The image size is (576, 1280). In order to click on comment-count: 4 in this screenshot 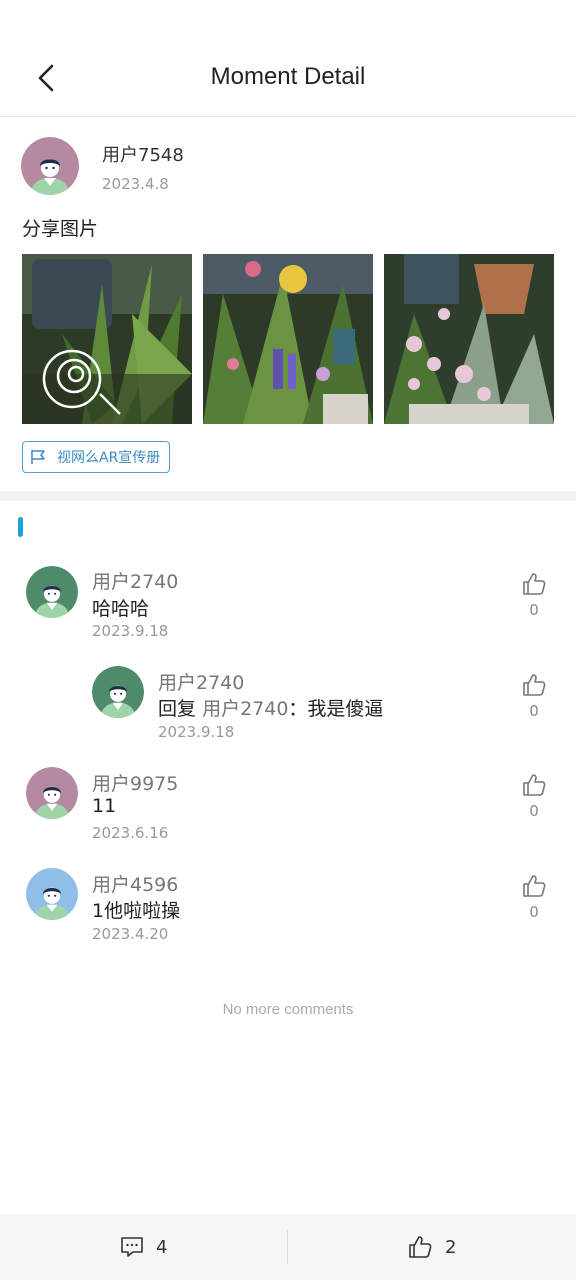, I will do `click(162, 1247)`.